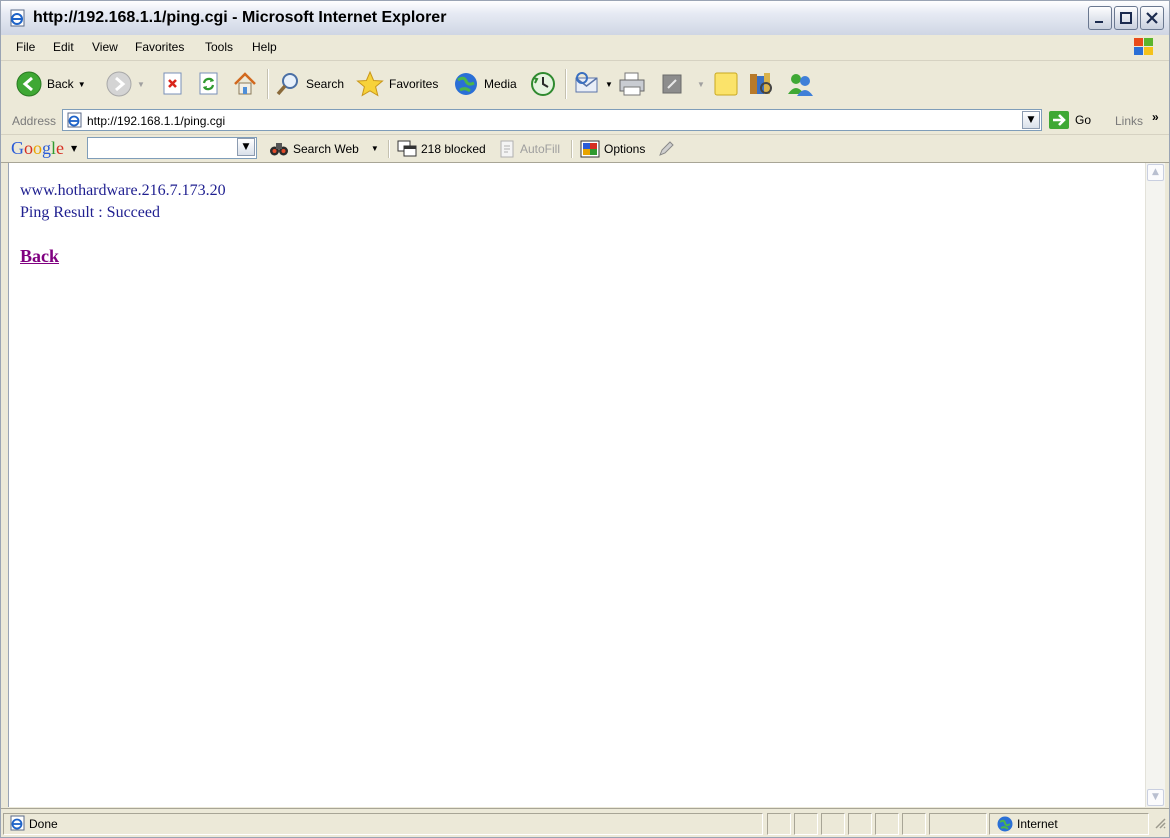 Image resolution: width=1170 pixels, height=838 pixels. What do you see at coordinates (1083, 120) in the screenshot?
I see `go-label: Go` at bounding box center [1083, 120].